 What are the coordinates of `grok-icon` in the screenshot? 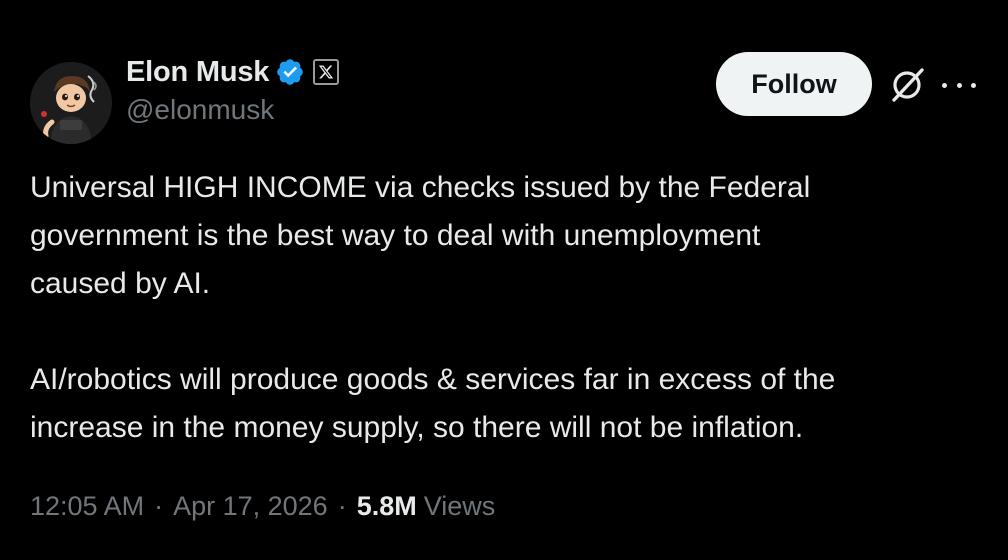 It's located at (907, 85).